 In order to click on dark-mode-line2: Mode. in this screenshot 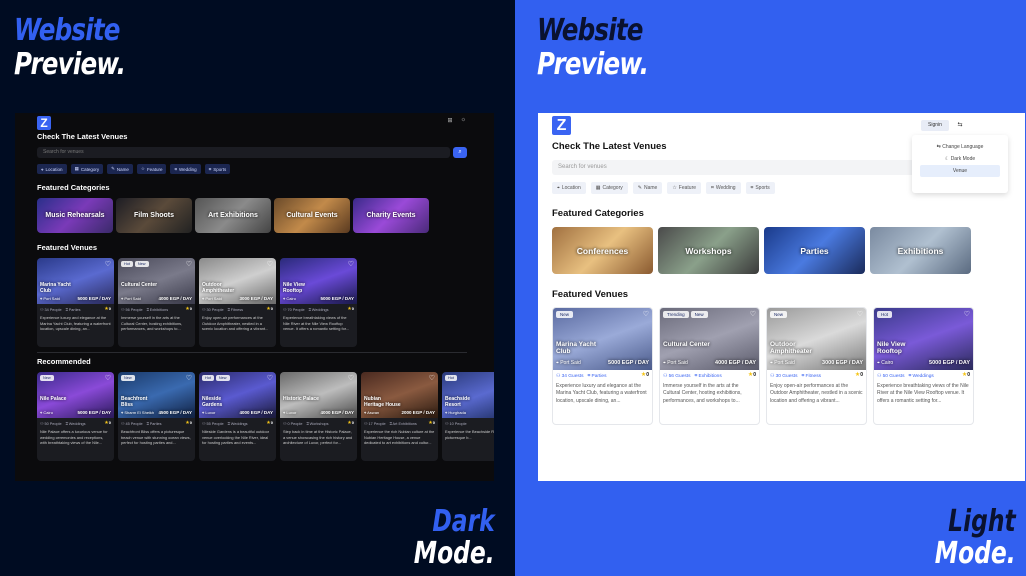, I will do `click(454, 553)`.